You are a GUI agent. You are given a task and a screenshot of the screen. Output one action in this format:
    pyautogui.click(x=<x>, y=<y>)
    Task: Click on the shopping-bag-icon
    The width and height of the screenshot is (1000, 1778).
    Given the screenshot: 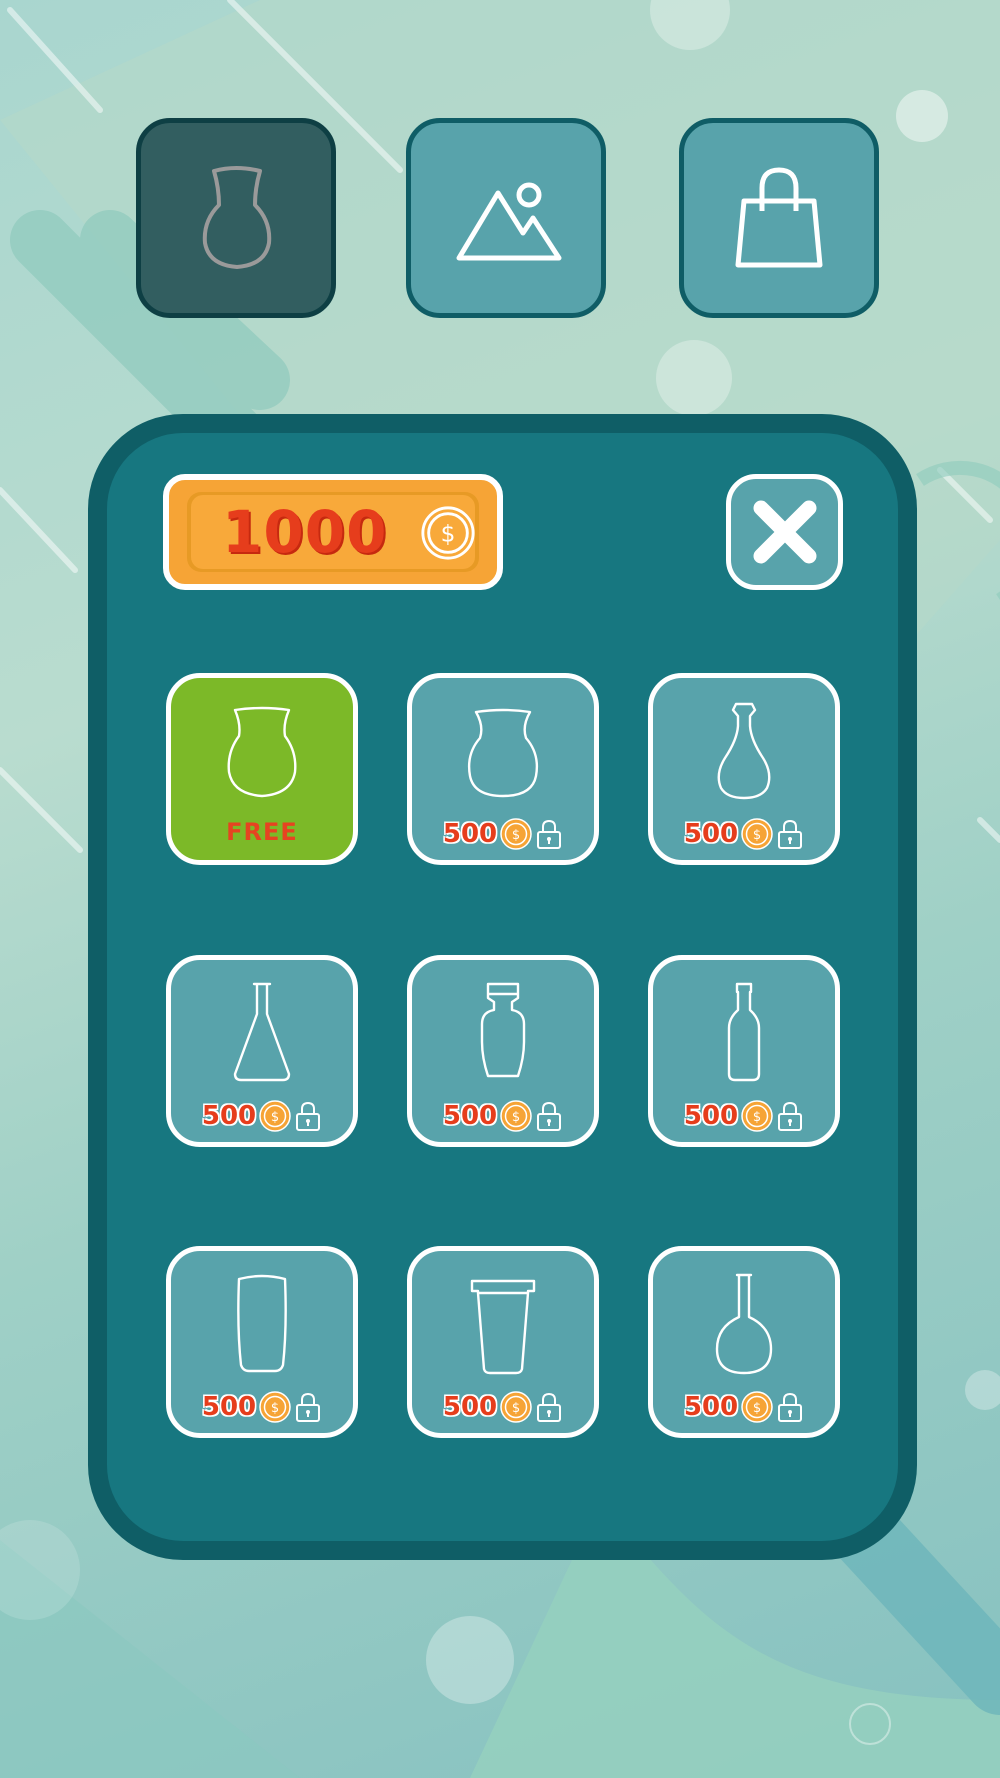 What is the action you would take?
    pyautogui.click(x=779, y=217)
    